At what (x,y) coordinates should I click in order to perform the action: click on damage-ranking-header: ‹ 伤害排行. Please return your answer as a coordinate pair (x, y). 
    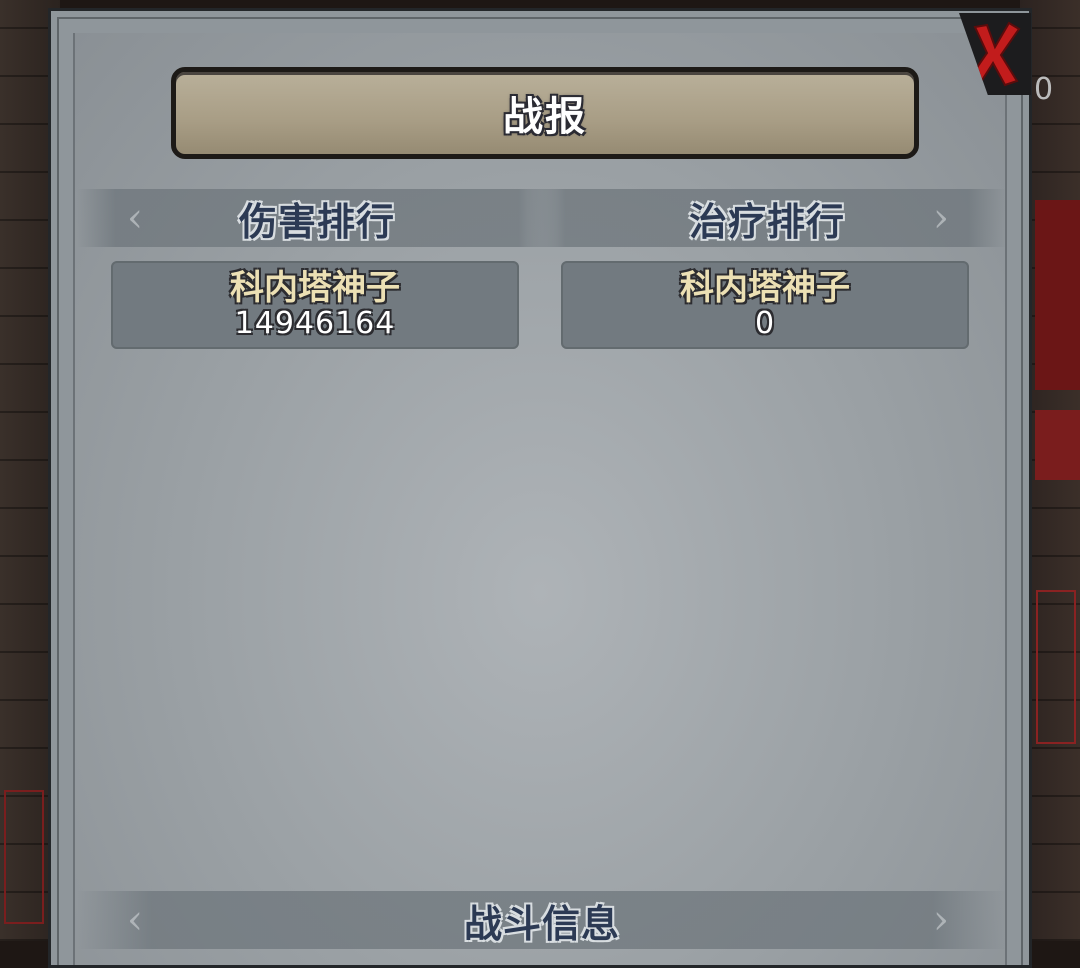
    Looking at the image, I should click on (317, 218).